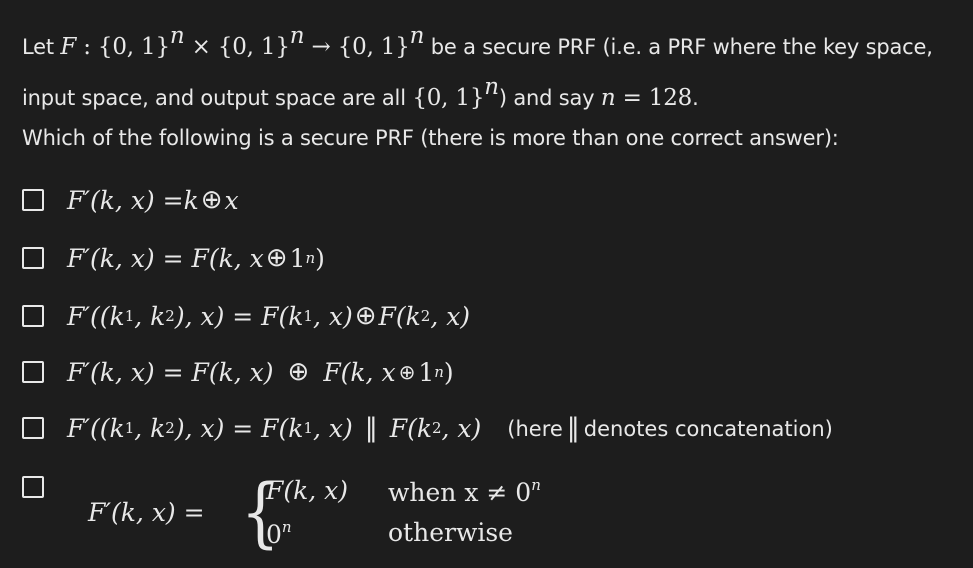 Image resolution: width=973 pixels, height=568 pixels. I want to click on option-3-mid2: ), x) = F(k, so click(239, 316).